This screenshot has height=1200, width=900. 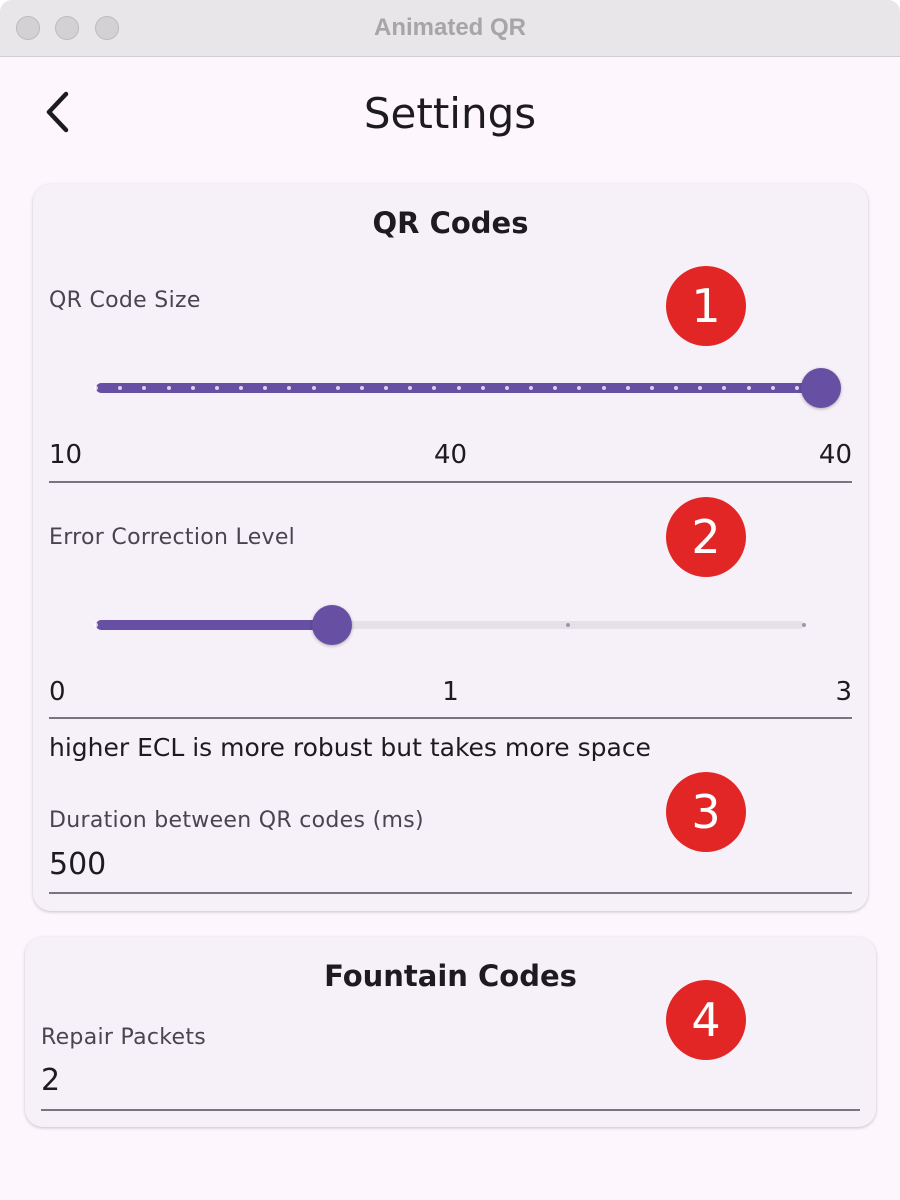 I want to click on qr-size-max-label: 40, so click(x=835, y=455).